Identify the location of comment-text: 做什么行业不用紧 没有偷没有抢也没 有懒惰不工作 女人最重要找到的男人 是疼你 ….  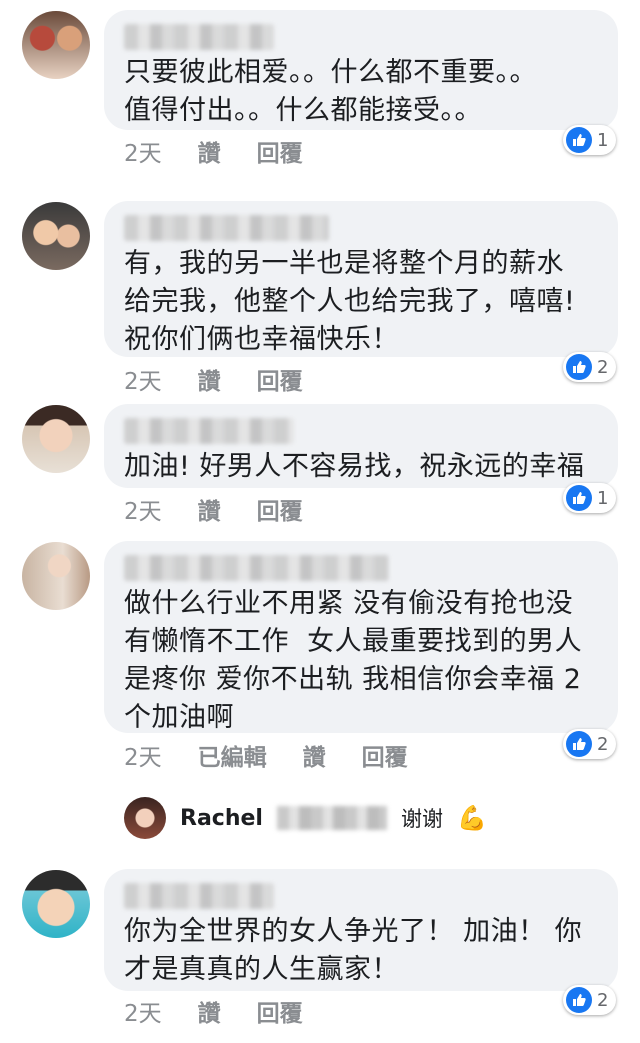
(353, 660).